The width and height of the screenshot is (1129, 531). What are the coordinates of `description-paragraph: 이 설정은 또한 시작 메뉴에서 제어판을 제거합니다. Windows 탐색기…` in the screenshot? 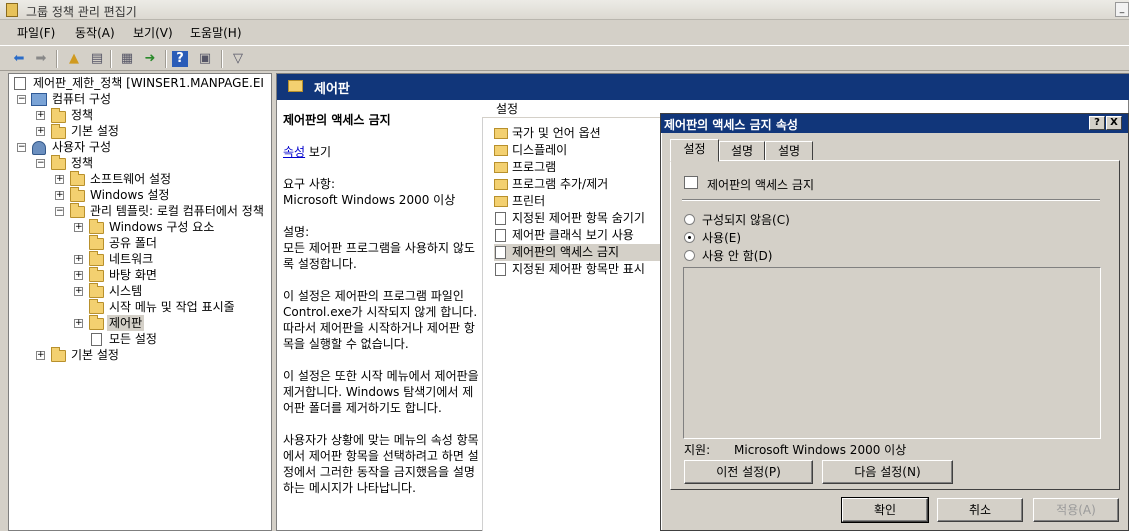 It's located at (381, 392).